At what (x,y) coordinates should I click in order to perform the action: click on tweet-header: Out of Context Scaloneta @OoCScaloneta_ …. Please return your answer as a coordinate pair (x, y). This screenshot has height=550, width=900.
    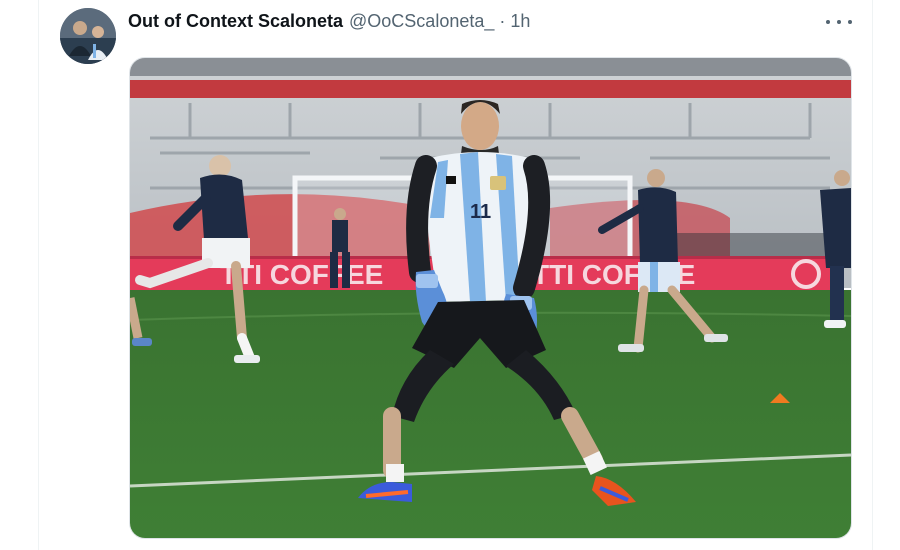
    Looking at the image, I should click on (329, 21).